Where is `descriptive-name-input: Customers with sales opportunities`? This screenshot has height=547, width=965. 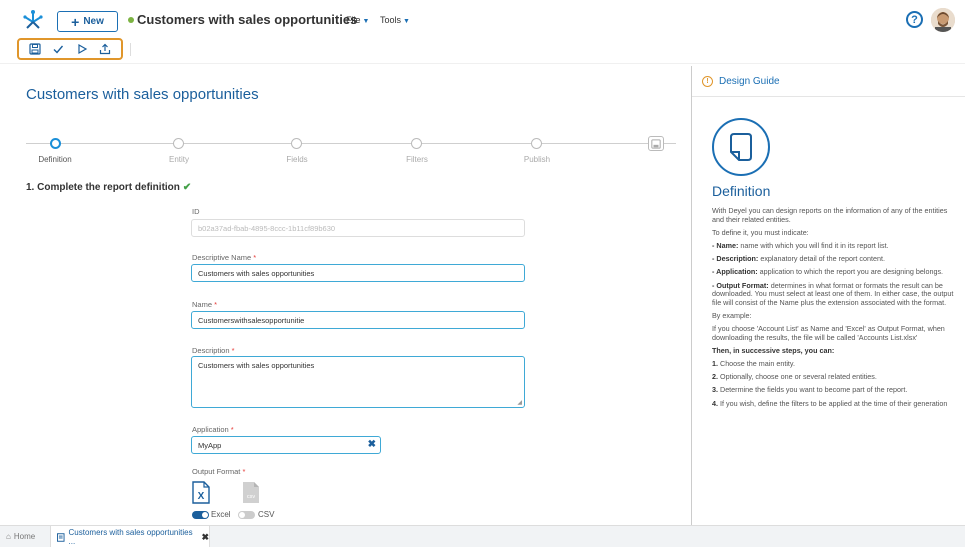
descriptive-name-input: Customers with sales opportunities is located at coordinates (358, 273).